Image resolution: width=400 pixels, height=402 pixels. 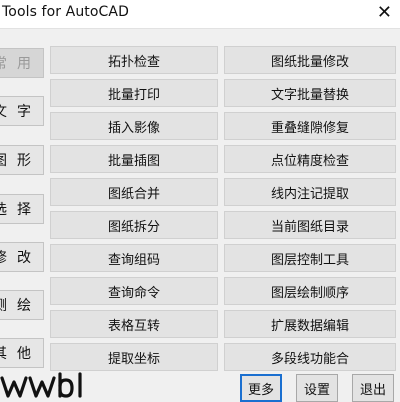 What do you see at coordinates (310, 324) in the screenshot?
I see `tool-button: 扩展数据编辑` at bounding box center [310, 324].